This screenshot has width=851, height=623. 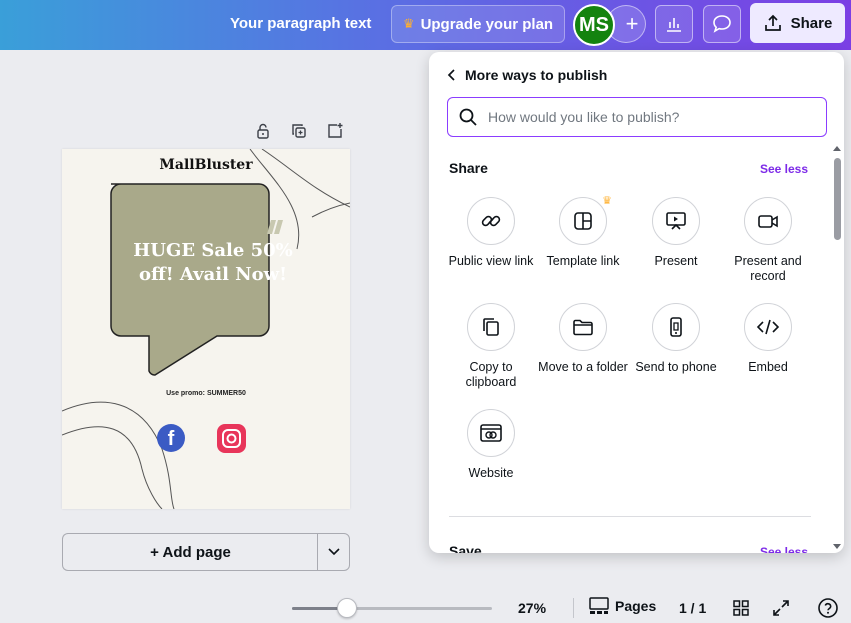 What do you see at coordinates (583, 261) in the screenshot?
I see `option-label: Template link` at bounding box center [583, 261].